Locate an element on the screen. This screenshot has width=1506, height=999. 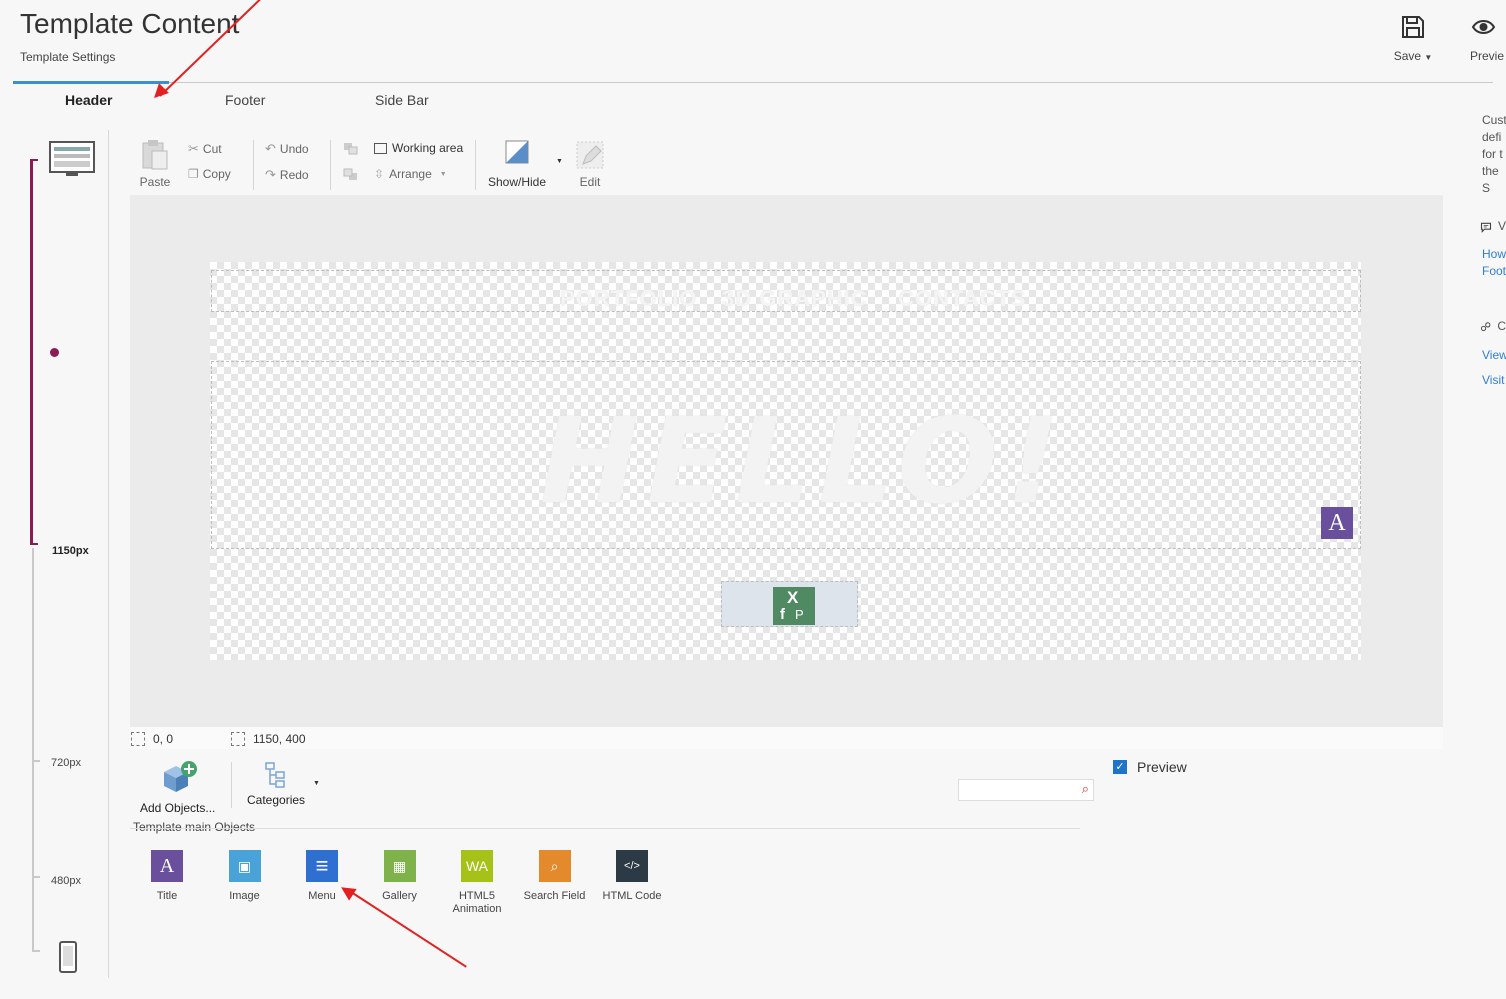
clipboard-icon is located at coordinates (155, 155).